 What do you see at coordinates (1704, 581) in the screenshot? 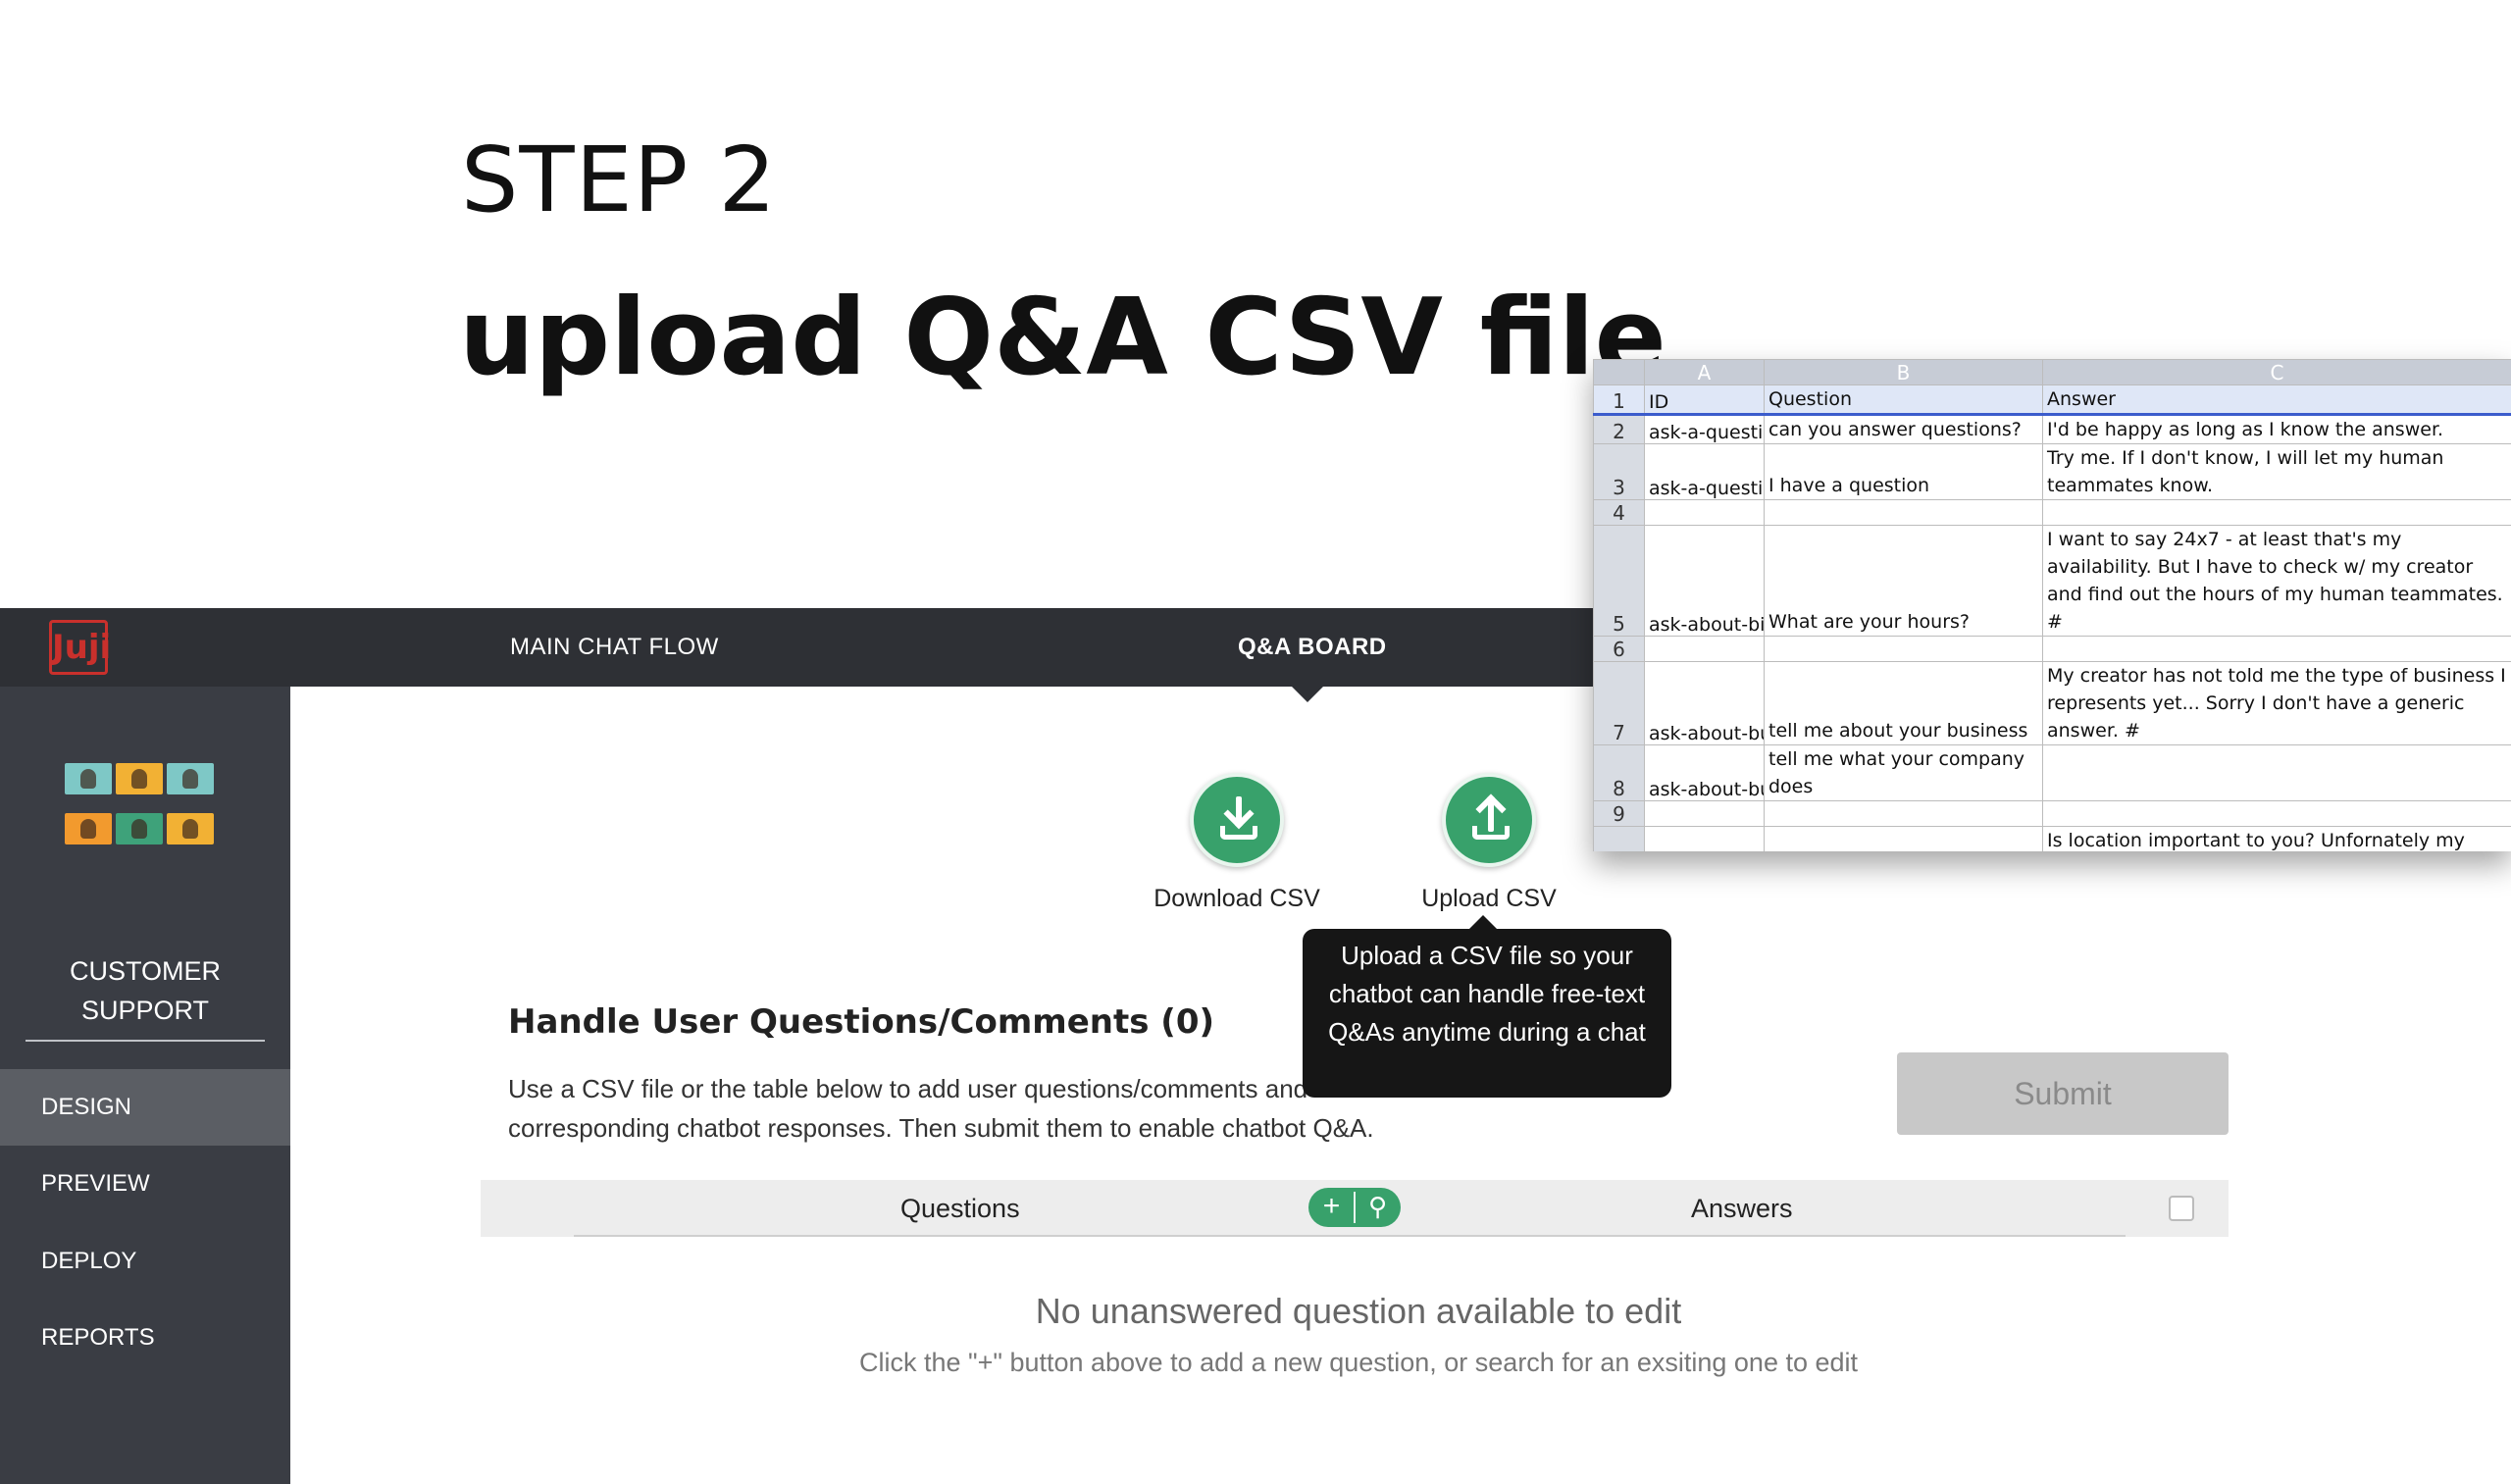
I see `spreadsheet-cell-id: ask-about-bi` at bounding box center [1704, 581].